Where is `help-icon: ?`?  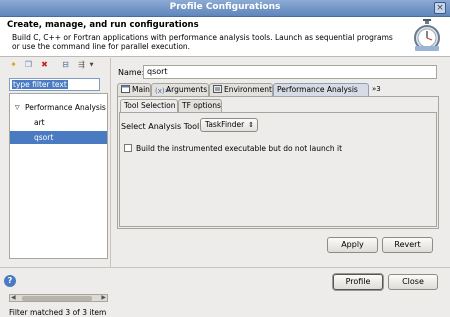
help-icon: ? is located at coordinates (10, 281).